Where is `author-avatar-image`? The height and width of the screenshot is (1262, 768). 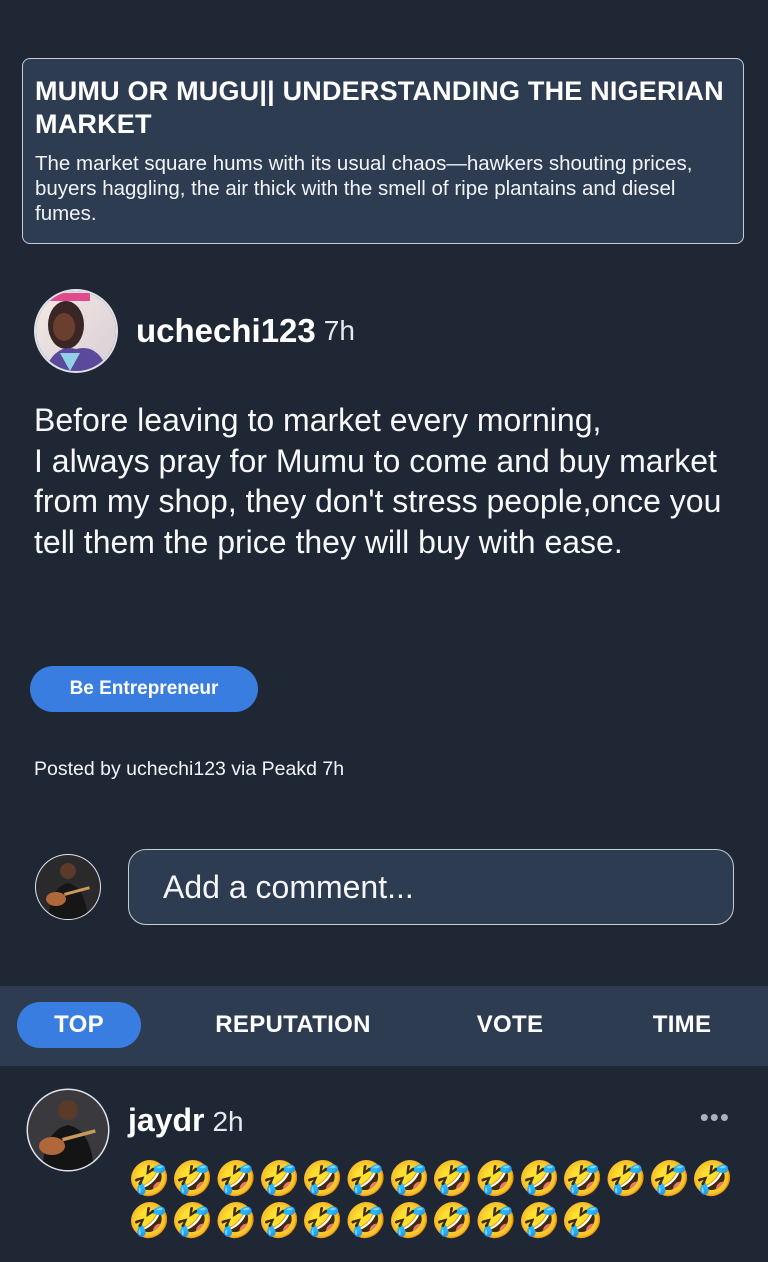
author-avatar-image is located at coordinates (76, 331).